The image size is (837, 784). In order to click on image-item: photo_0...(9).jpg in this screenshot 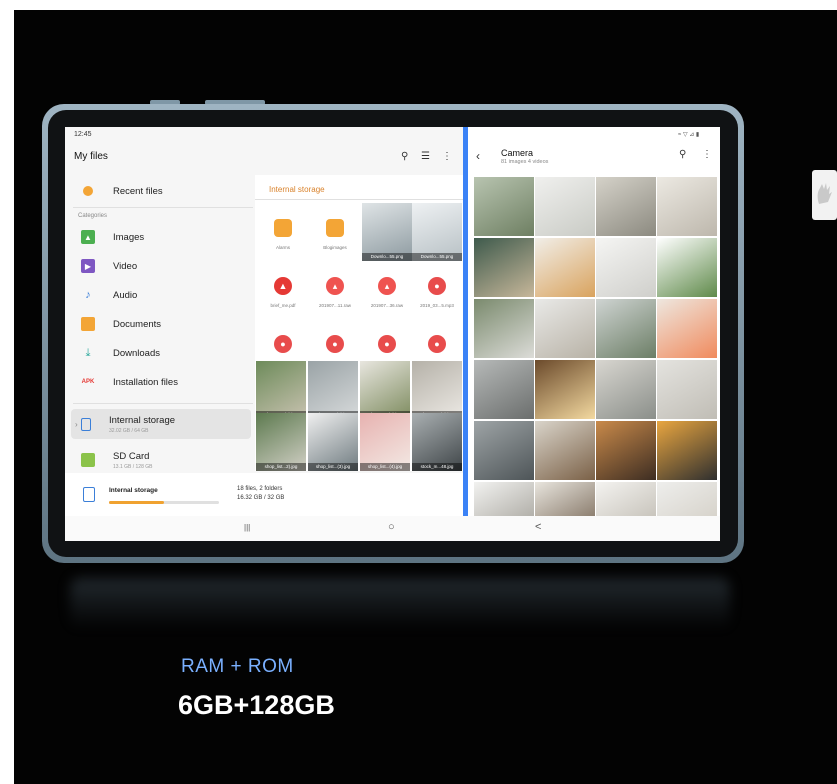, I will do `click(333, 390)`.